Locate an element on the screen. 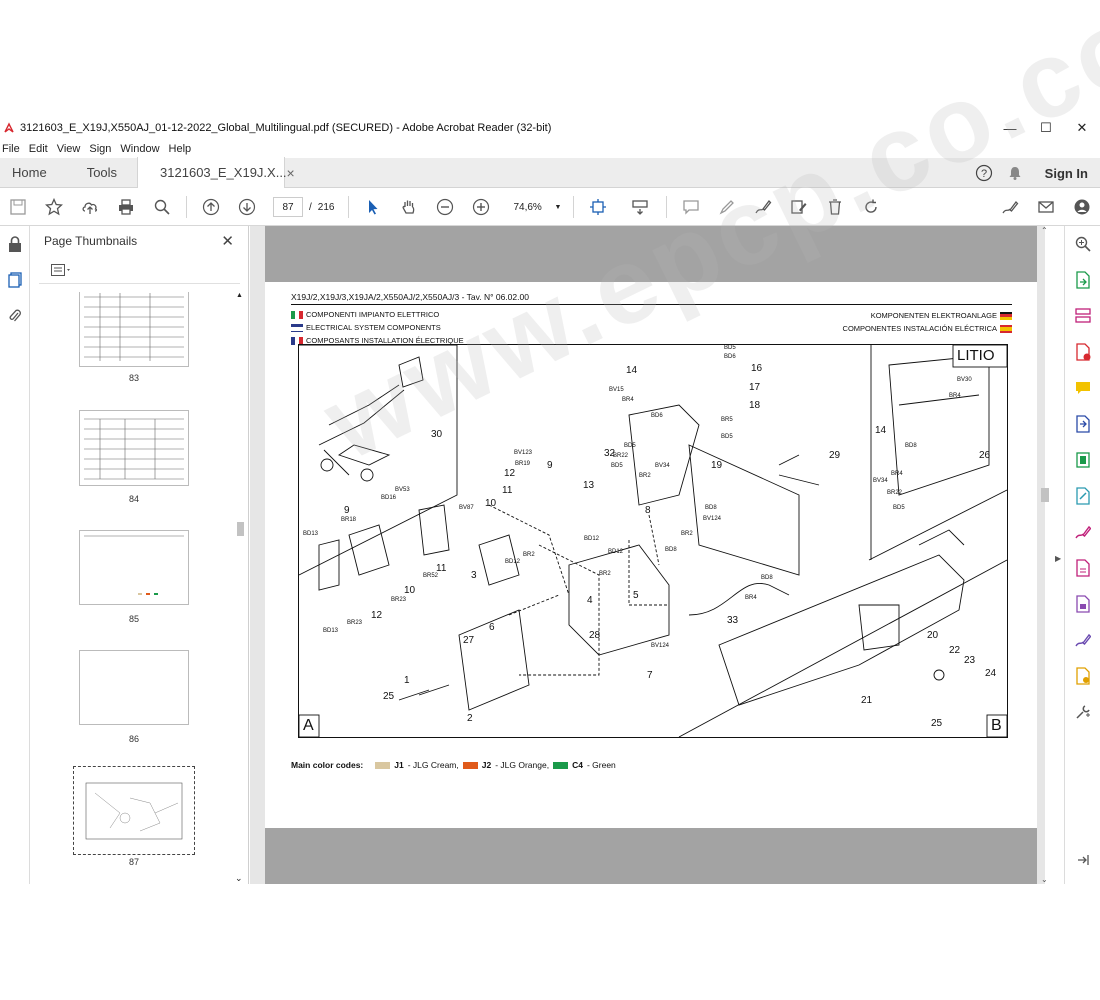 The height and width of the screenshot is (1000, 1100). callout-number: 6 is located at coordinates (492, 627).